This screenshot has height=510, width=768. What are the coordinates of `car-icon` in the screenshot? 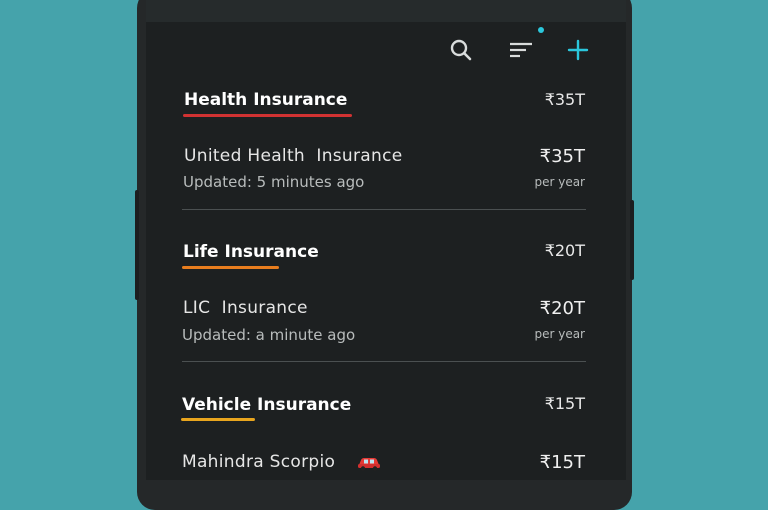 It's located at (369, 464).